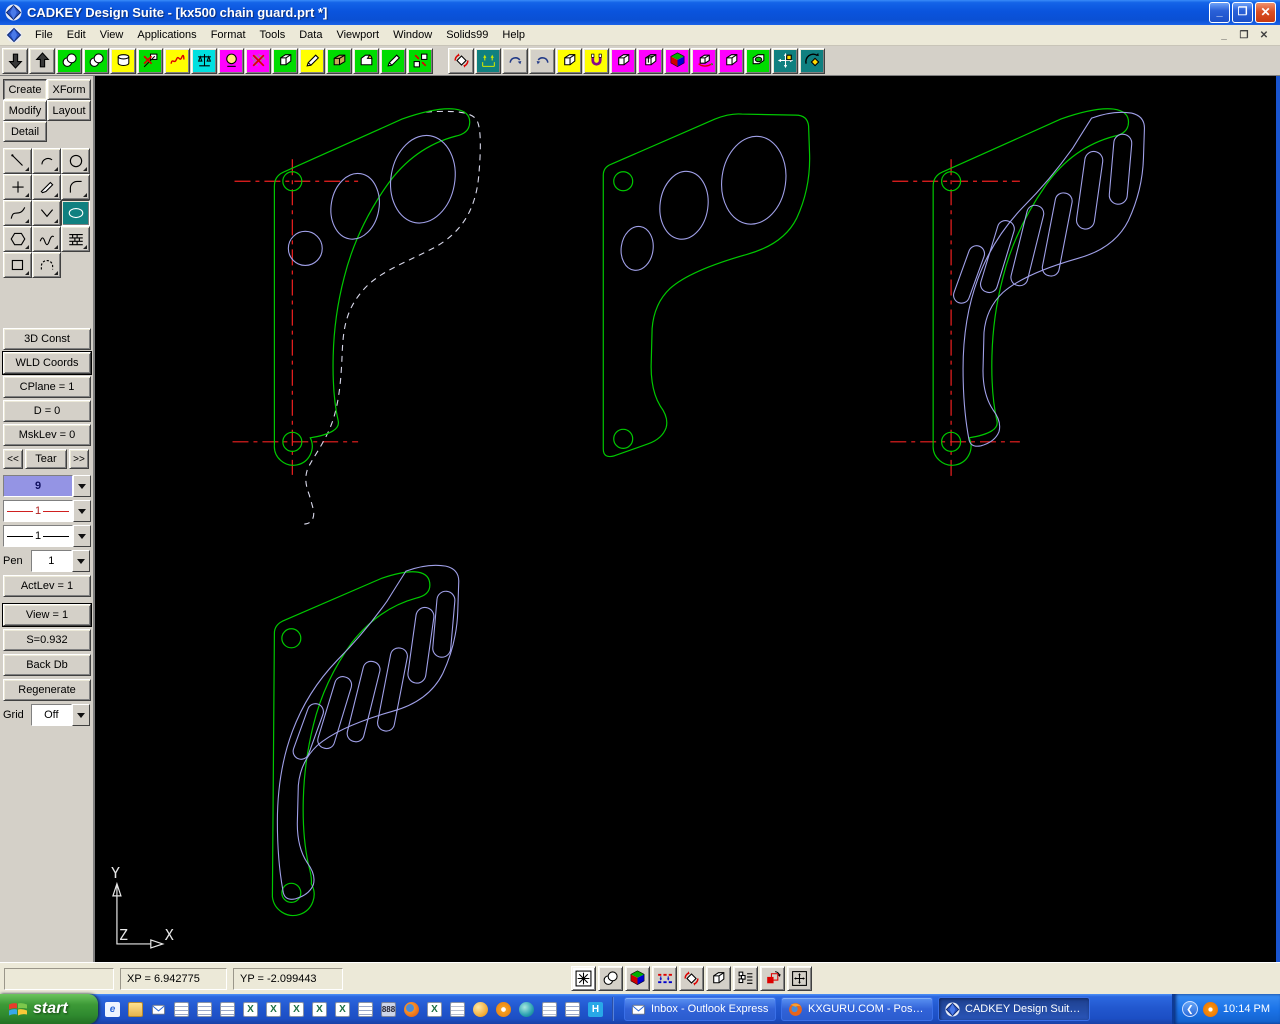  I want to click on powerpoint-icon, so click(480, 1009).